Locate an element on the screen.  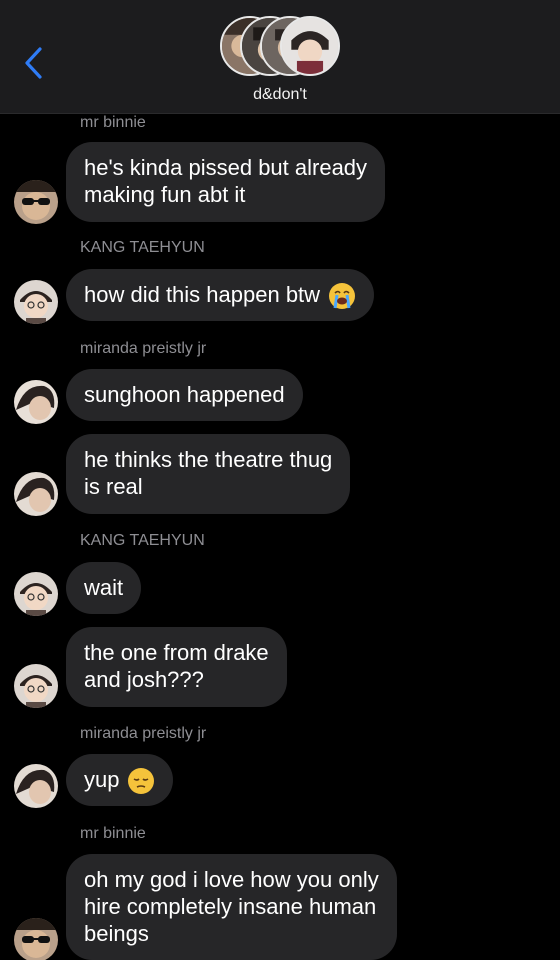
message-line: he thinks the theatre thug is located at coordinates (208, 459).